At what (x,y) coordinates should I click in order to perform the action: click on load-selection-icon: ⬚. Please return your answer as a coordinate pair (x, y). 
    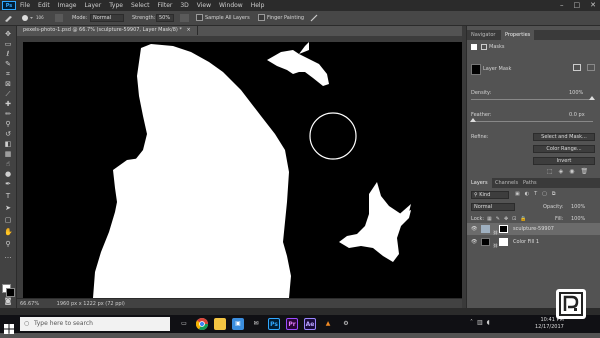
    Looking at the image, I should click on (550, 171).